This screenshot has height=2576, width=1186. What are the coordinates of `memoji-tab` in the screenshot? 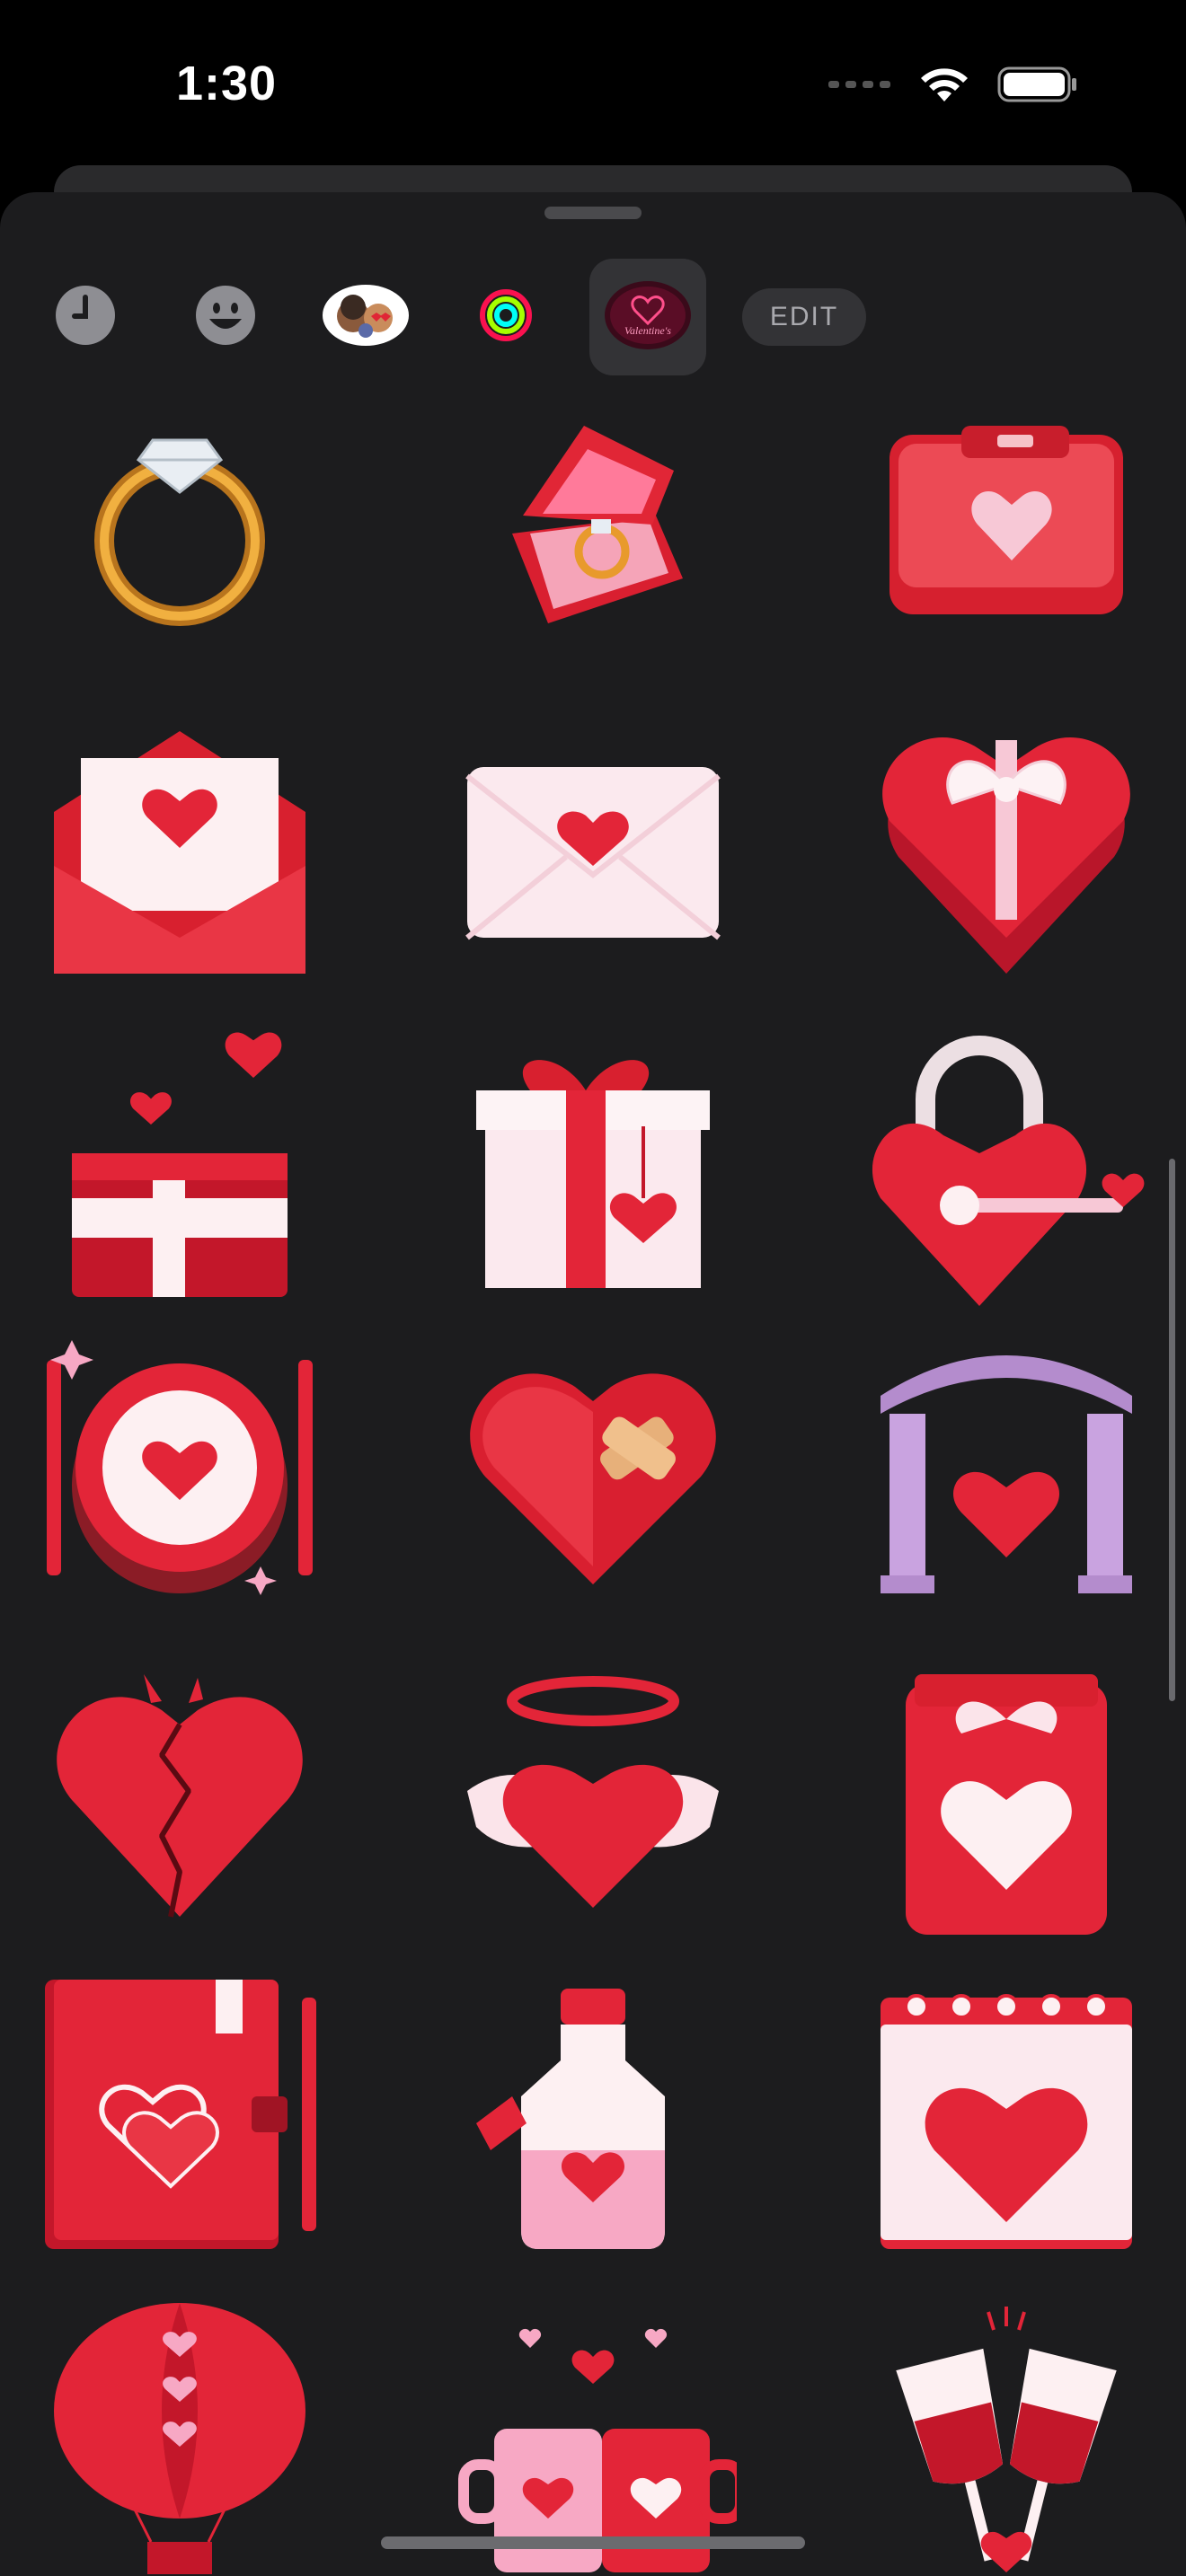 It's located at (365, 317).